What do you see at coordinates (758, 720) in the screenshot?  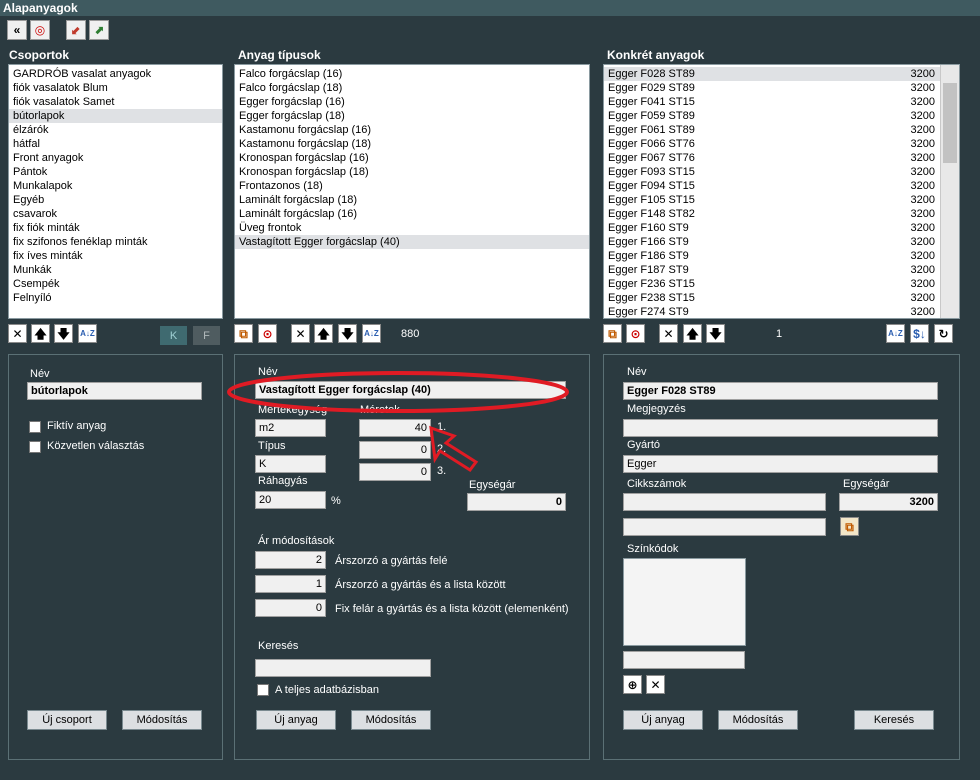 I see `material-modify-button: Módosítás` at bounding box center [758, 720].